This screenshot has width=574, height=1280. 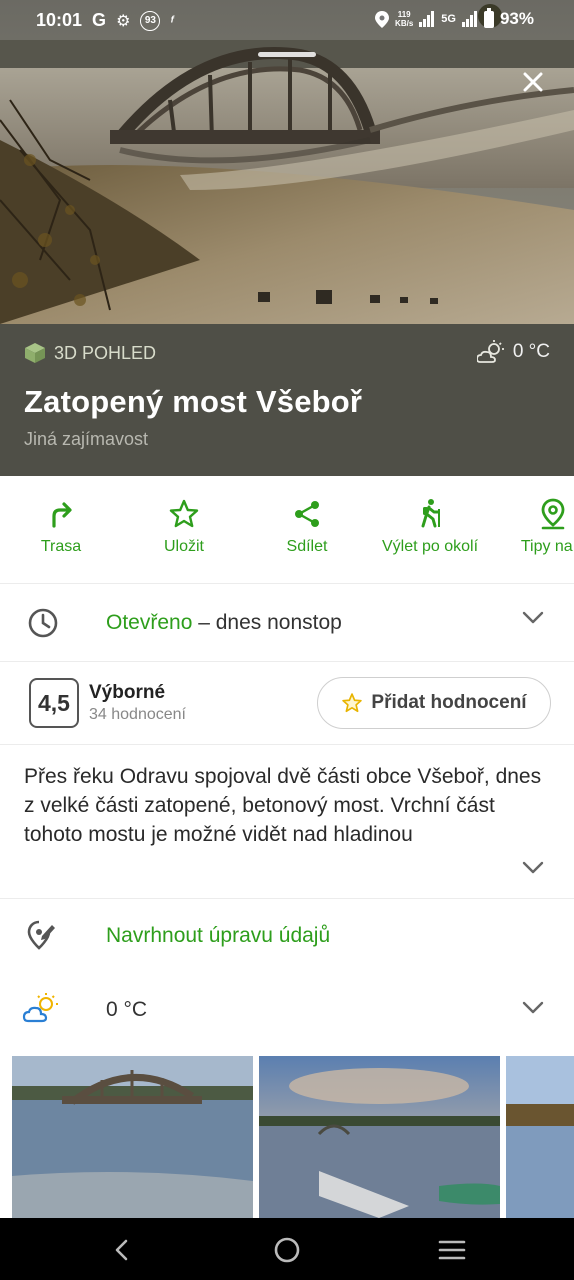 I want to click on route-label: Trasa, so click(x=61, y=546).